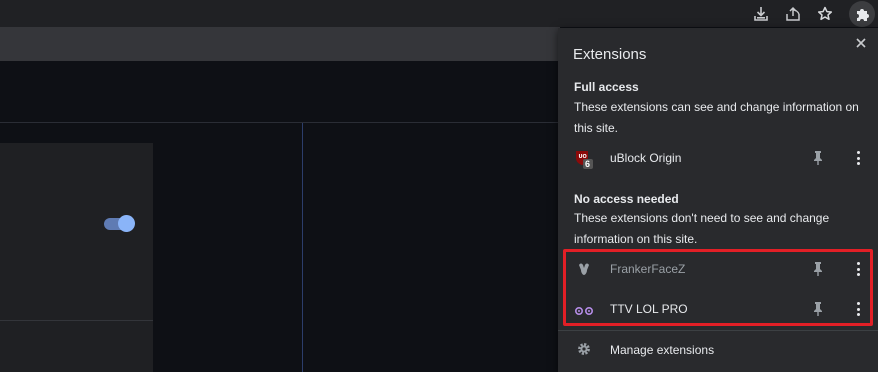 This screenshot has width=878, height=372. Describe the element at coordinates (718, 158) in the screenshot. I see `extension-row-ublock-origin: UO 6 uBlock Origin` at that location.